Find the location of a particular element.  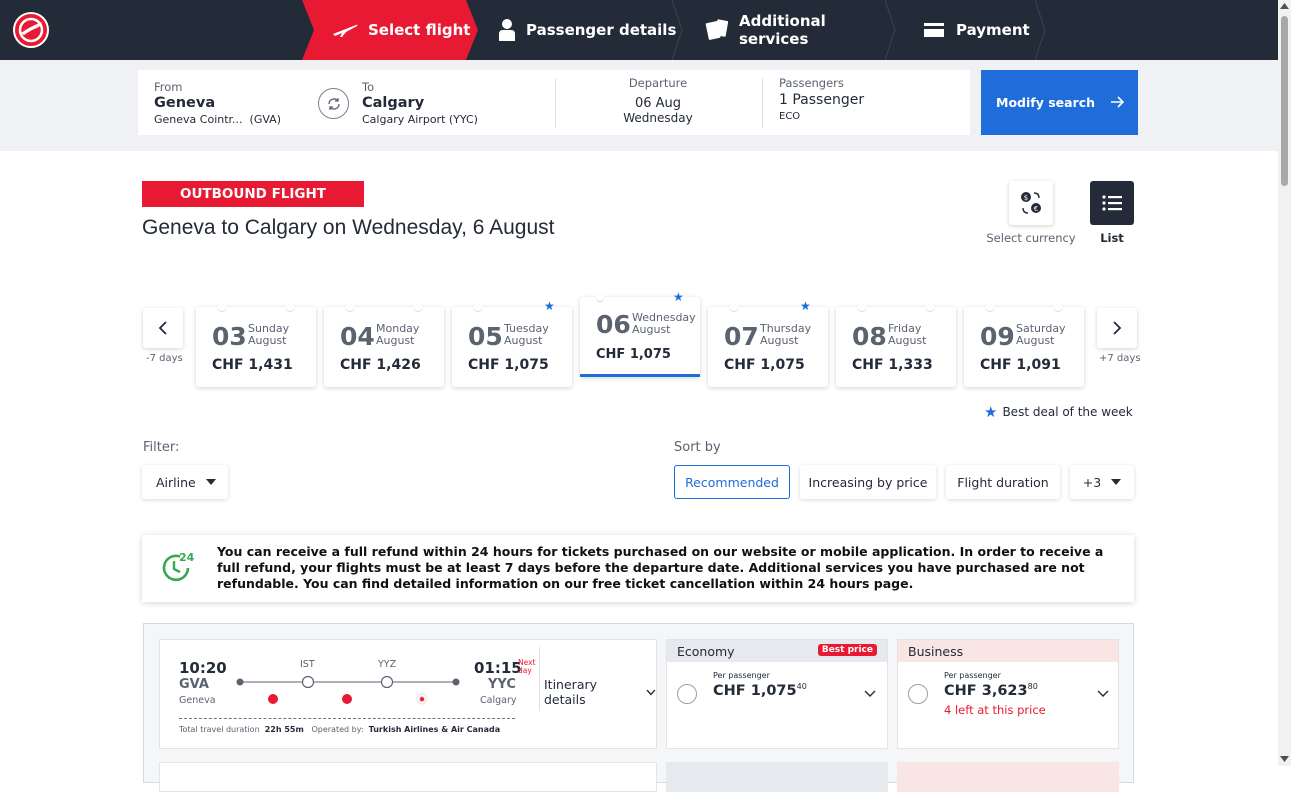

filter-label: Filter: is located at coordinates (161, 447).